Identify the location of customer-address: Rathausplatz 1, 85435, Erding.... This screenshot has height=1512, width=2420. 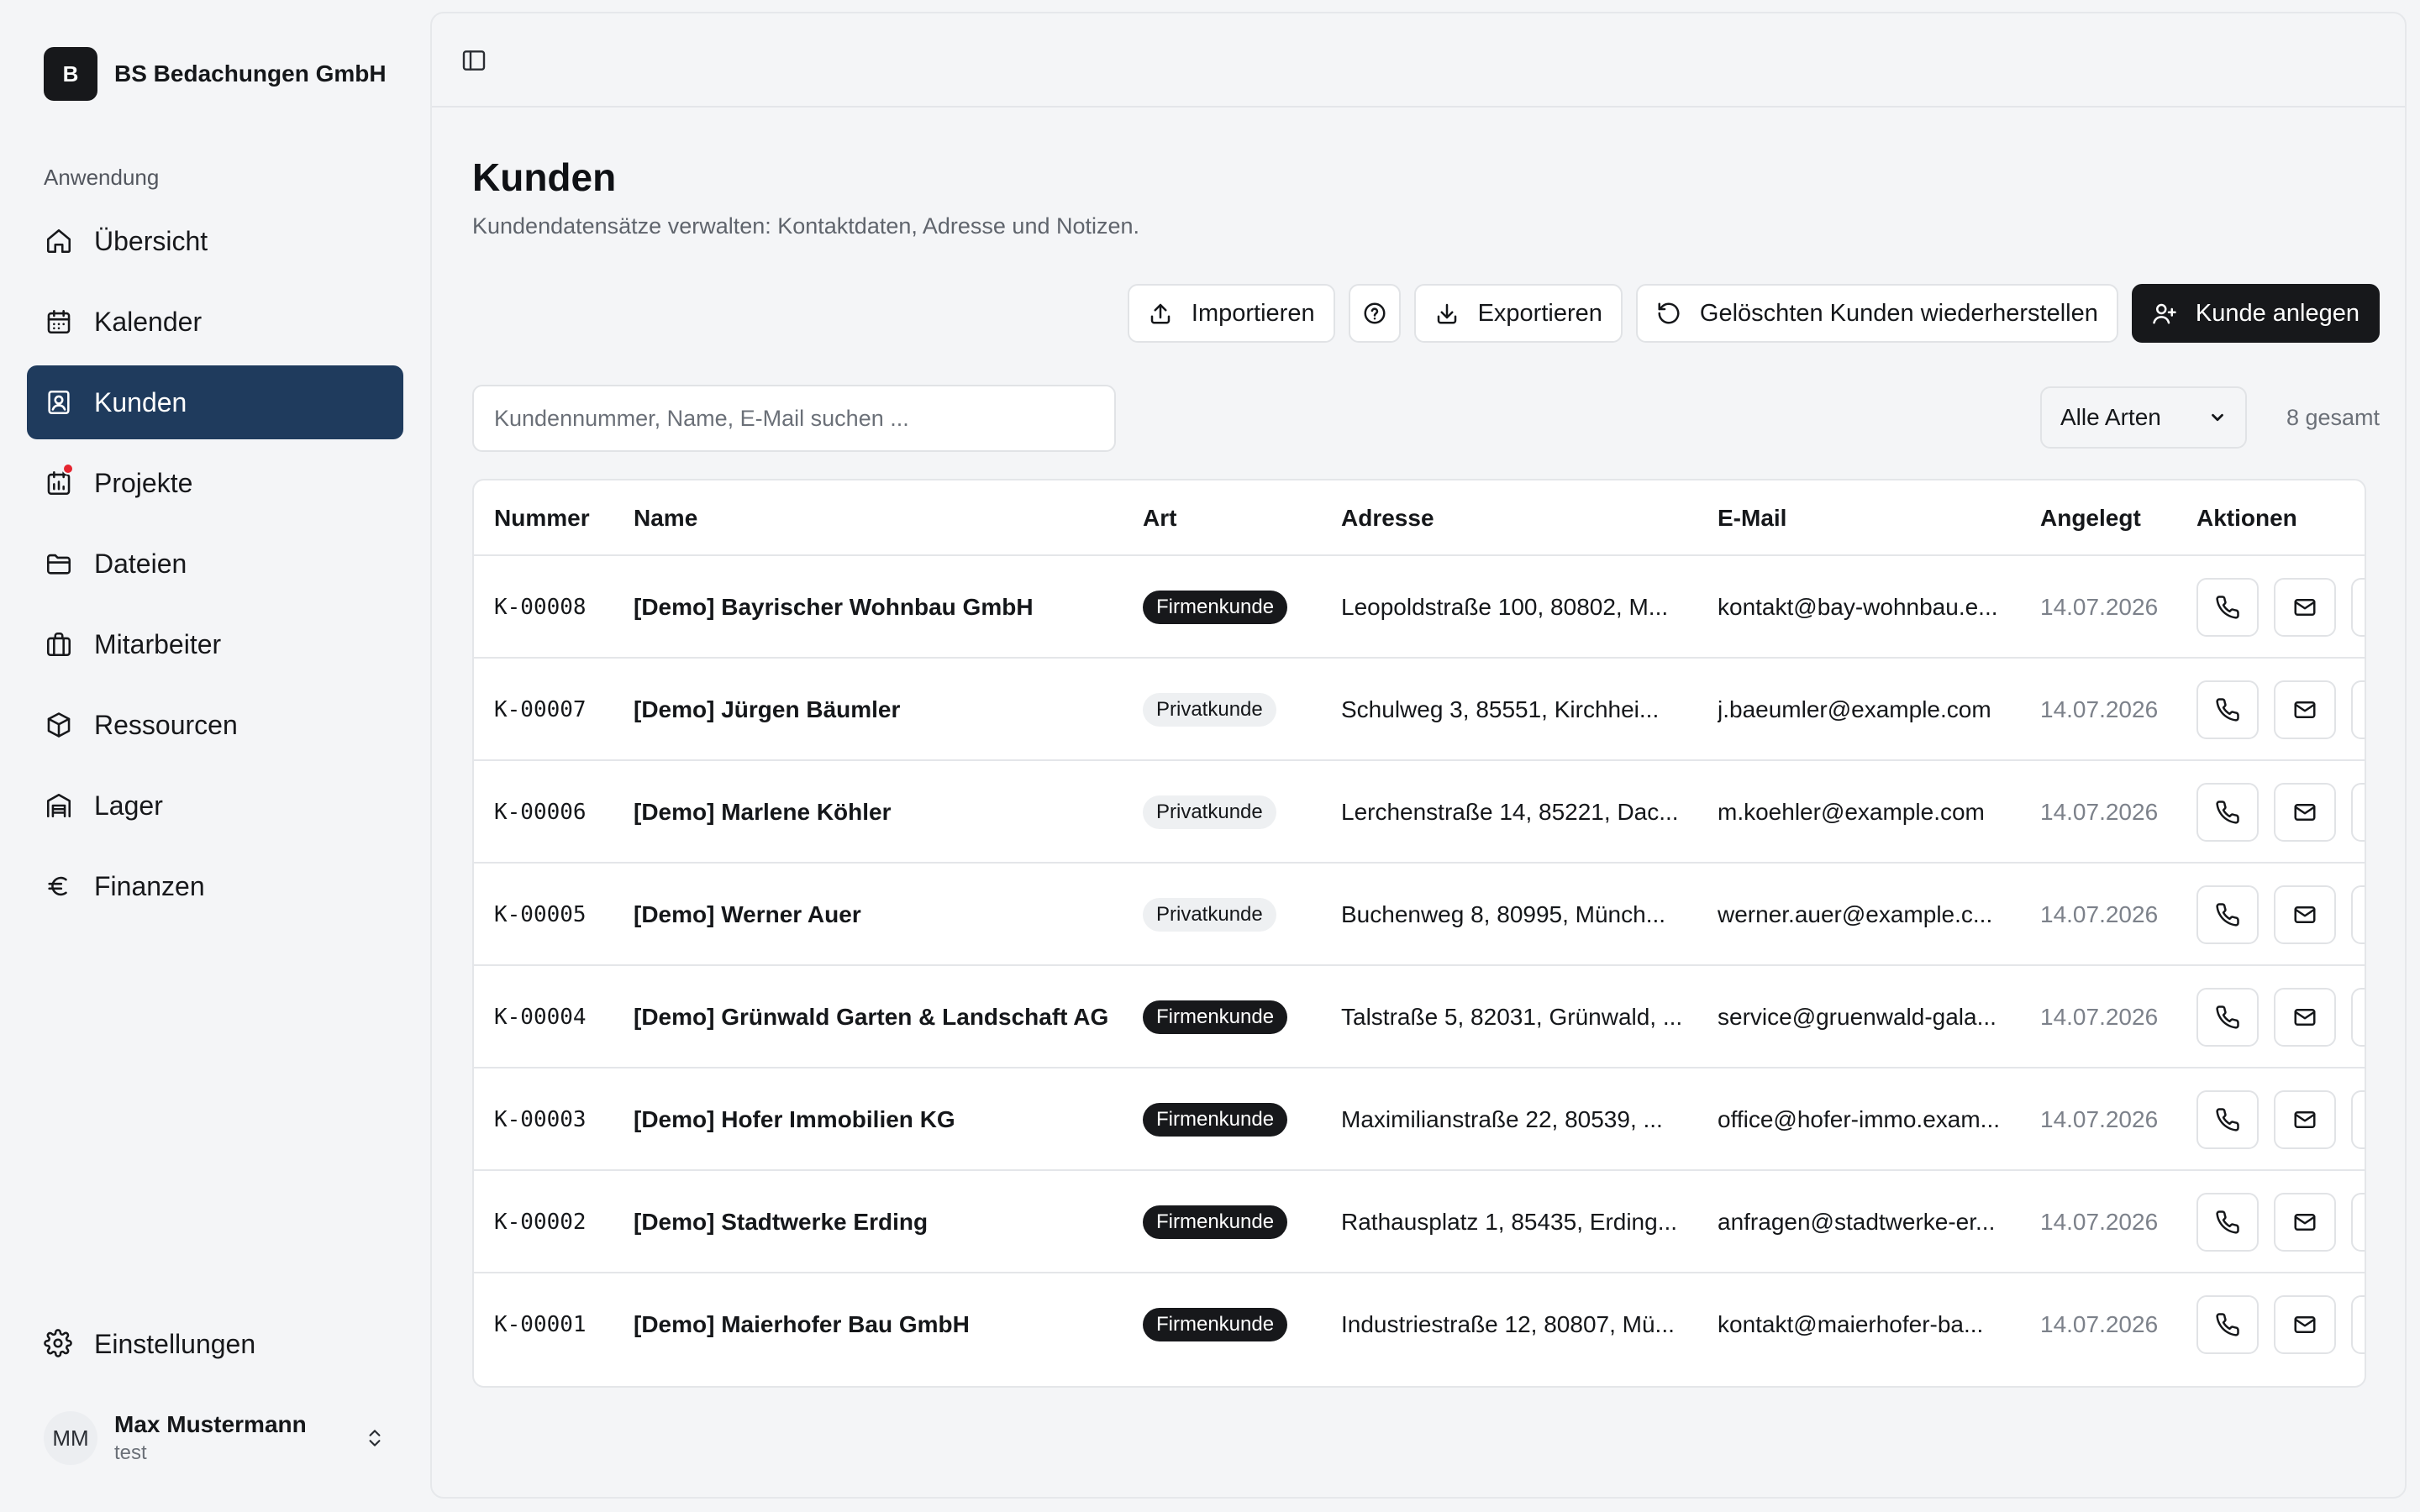
(1509, 1222).